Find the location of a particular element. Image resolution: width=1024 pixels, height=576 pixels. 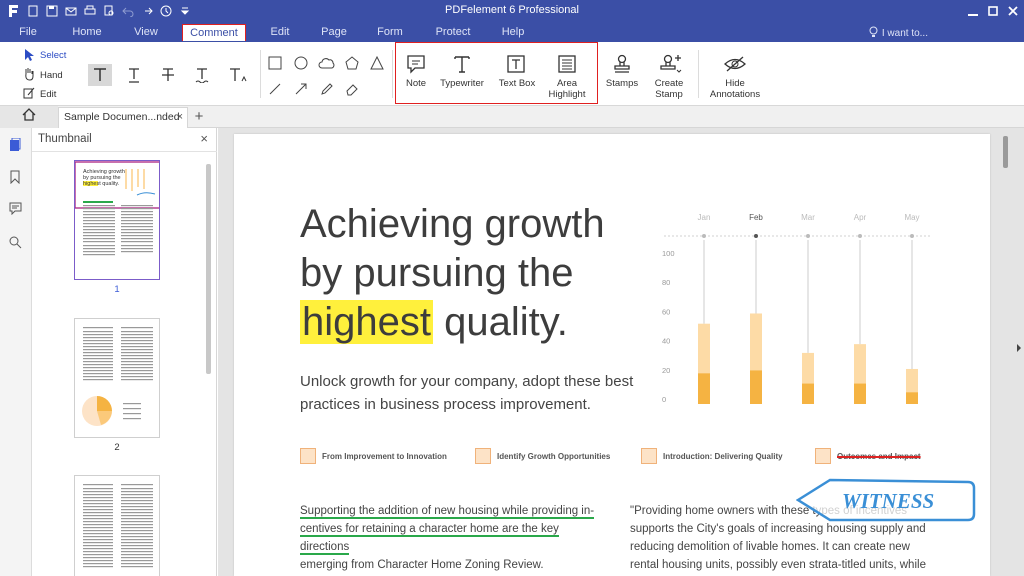

triangle-icon is located at coordinates (377, 63).